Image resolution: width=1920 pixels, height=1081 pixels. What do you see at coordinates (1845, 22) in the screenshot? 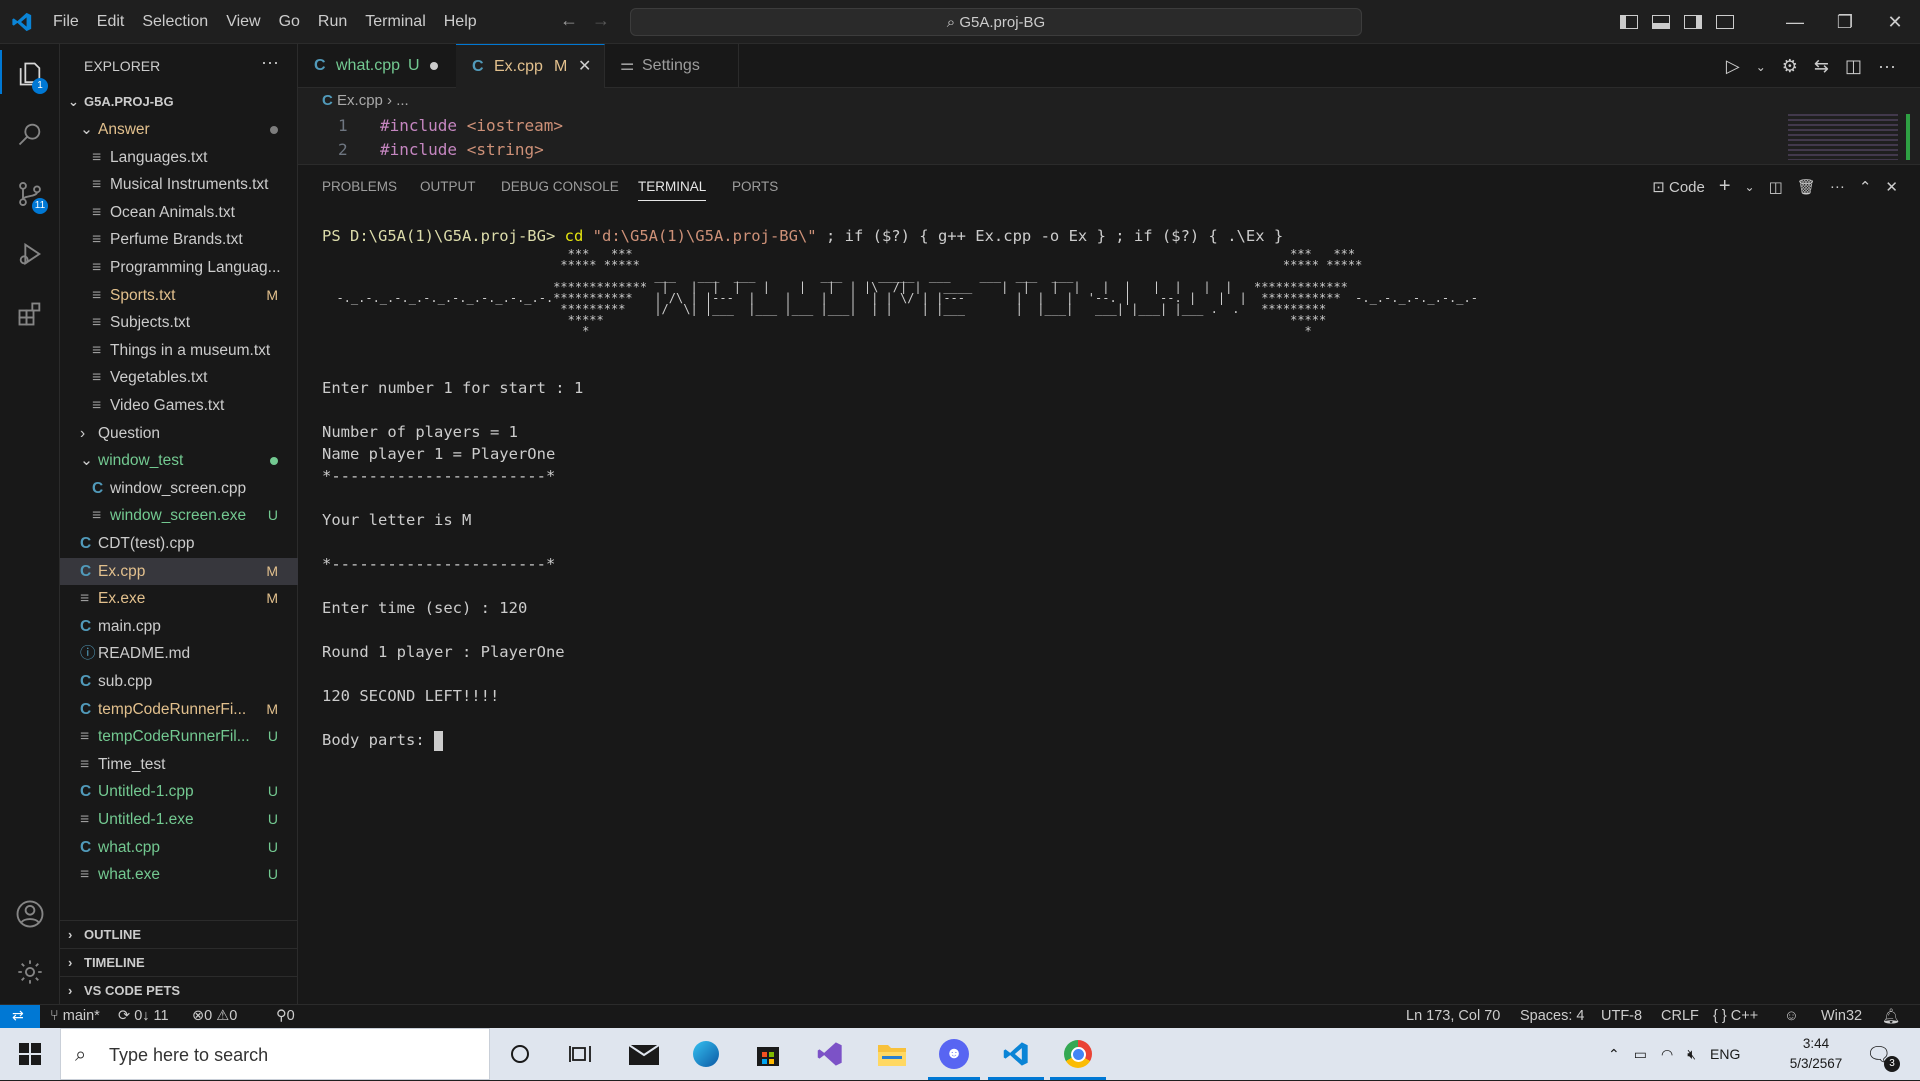
I see `restore-icon: ❐` at bounding box center [1845, 22].